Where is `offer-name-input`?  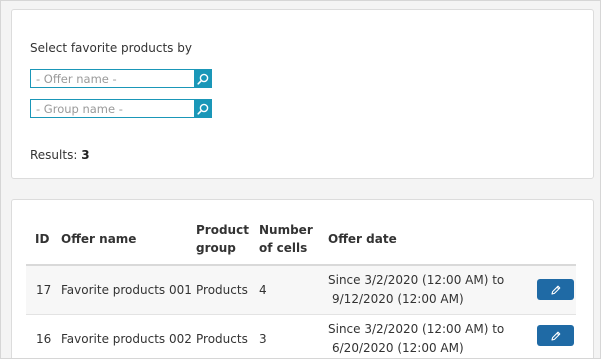 offer-name-input is located at coordinates (112, 78).